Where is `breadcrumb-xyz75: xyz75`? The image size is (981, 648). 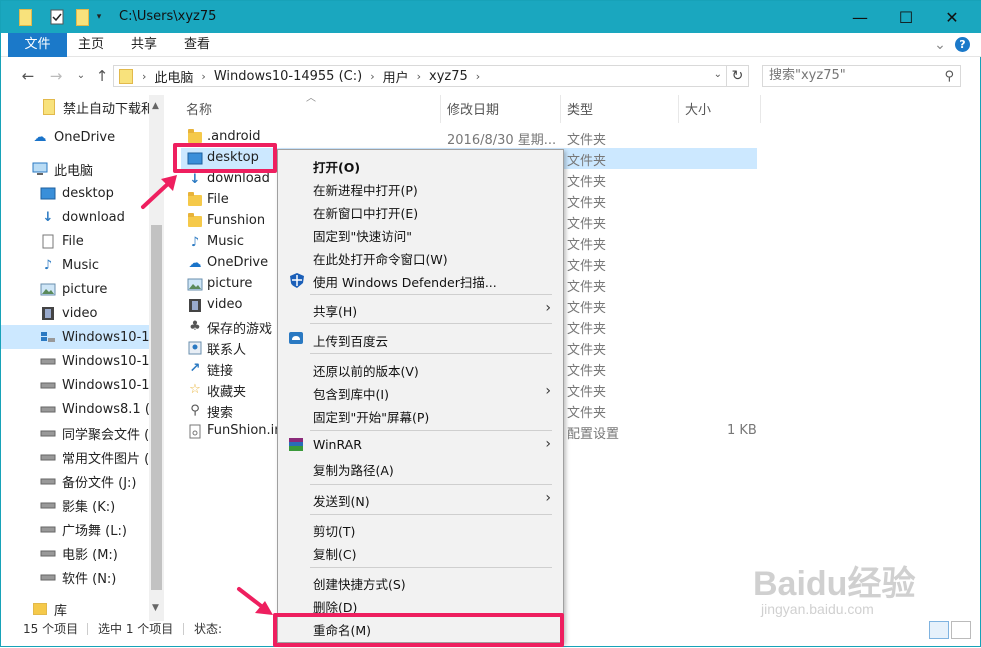 breadcrumb-xyz75: xyz75 is located at coordinates (448, 76).